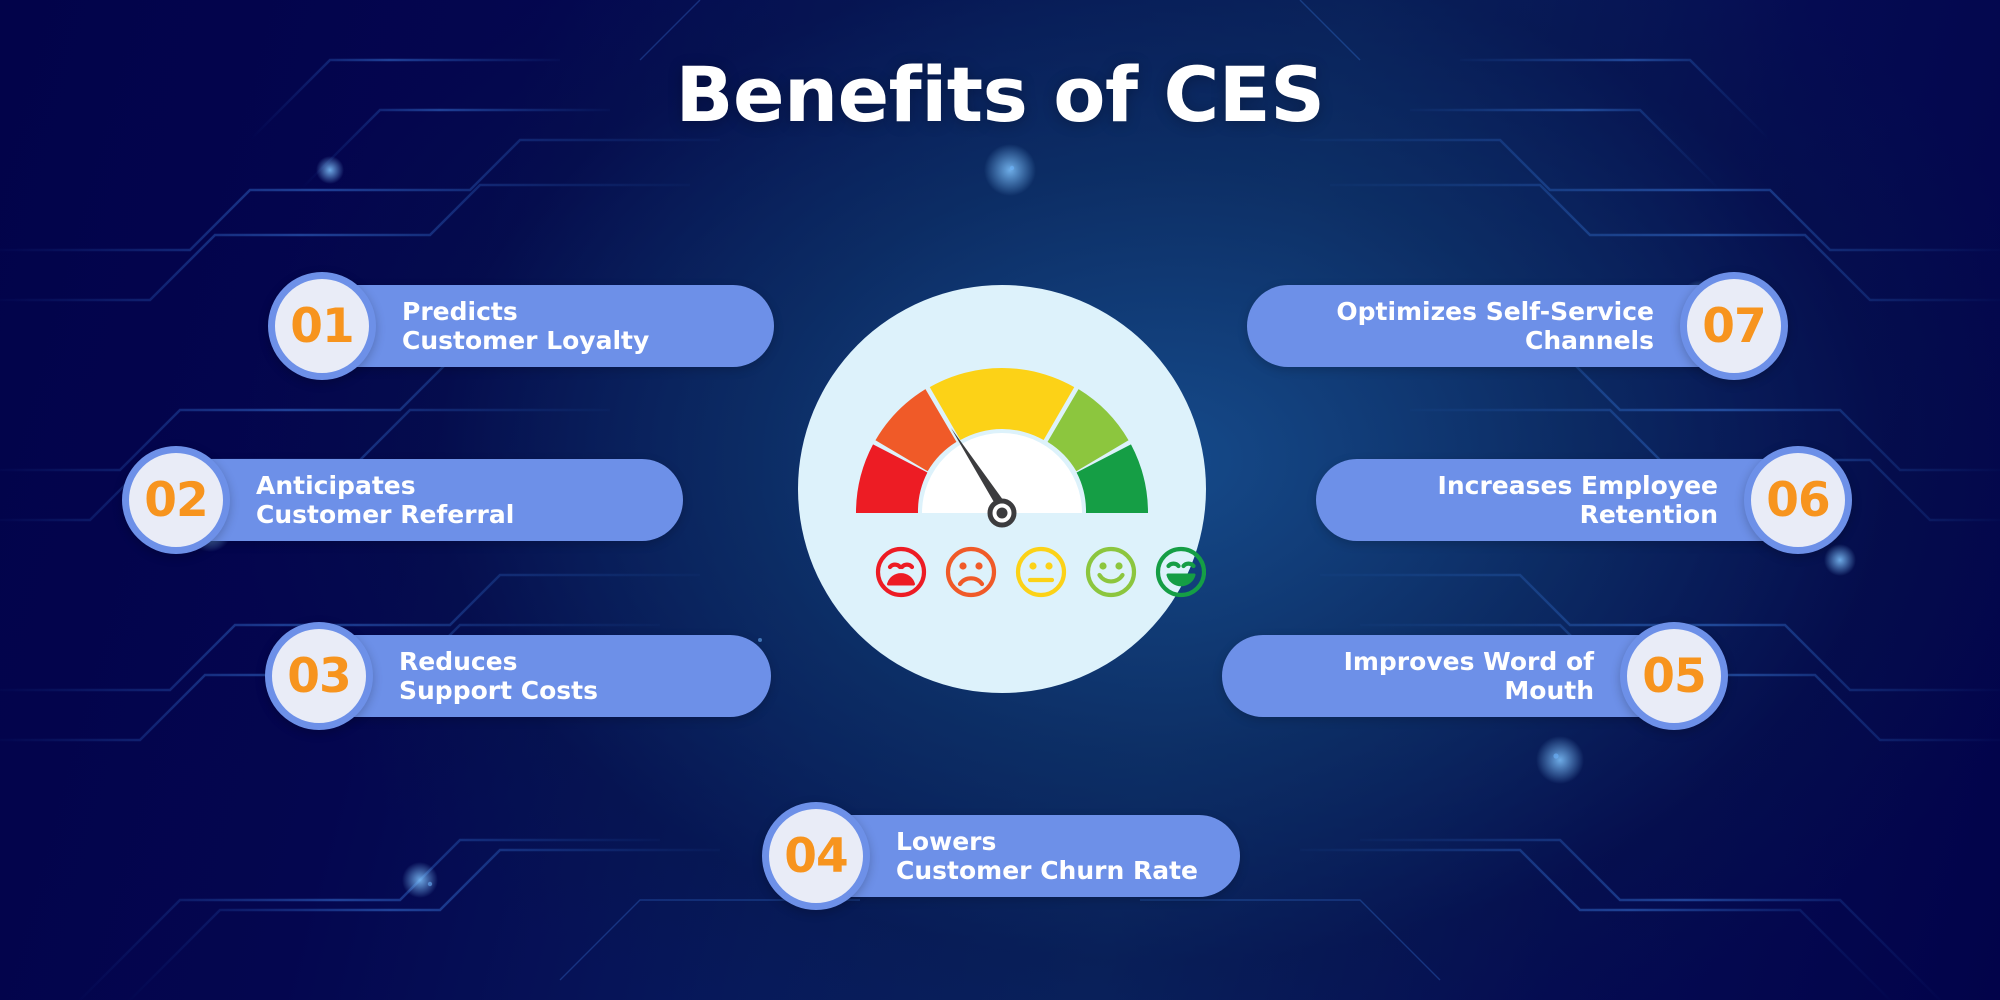  What do you see at coordinates (1111, 572) in the screenshot?
I see `face-happy-icon` at bounding box center [1111, 572].